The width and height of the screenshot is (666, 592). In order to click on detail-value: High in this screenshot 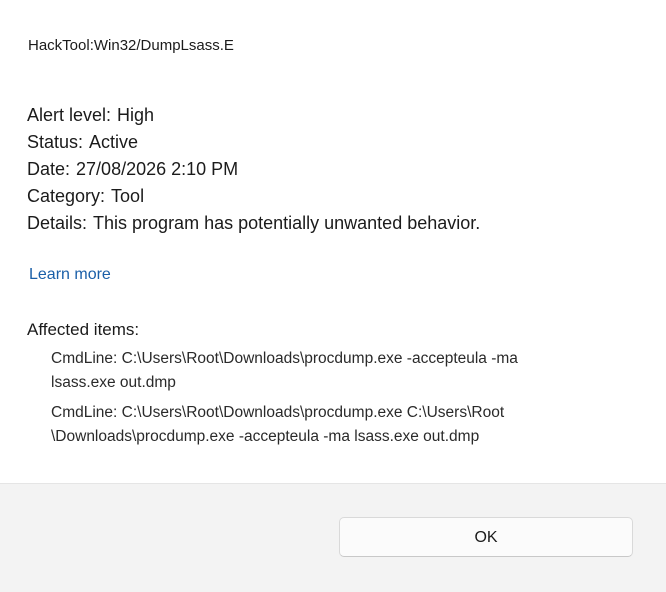, I will do `click(136, 115)`.